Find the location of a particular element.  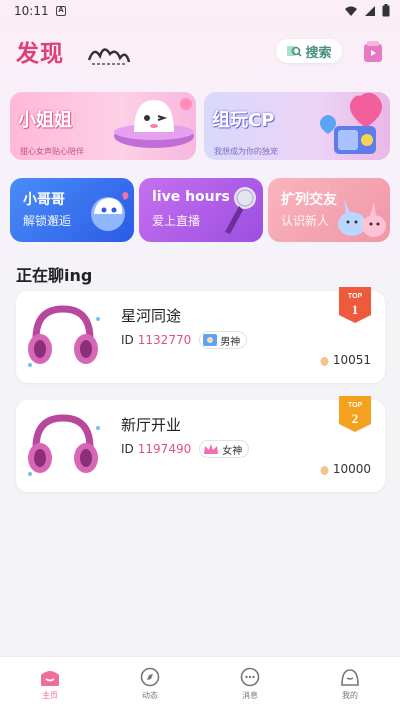

signal-icon is located at coordinates (370, 10).